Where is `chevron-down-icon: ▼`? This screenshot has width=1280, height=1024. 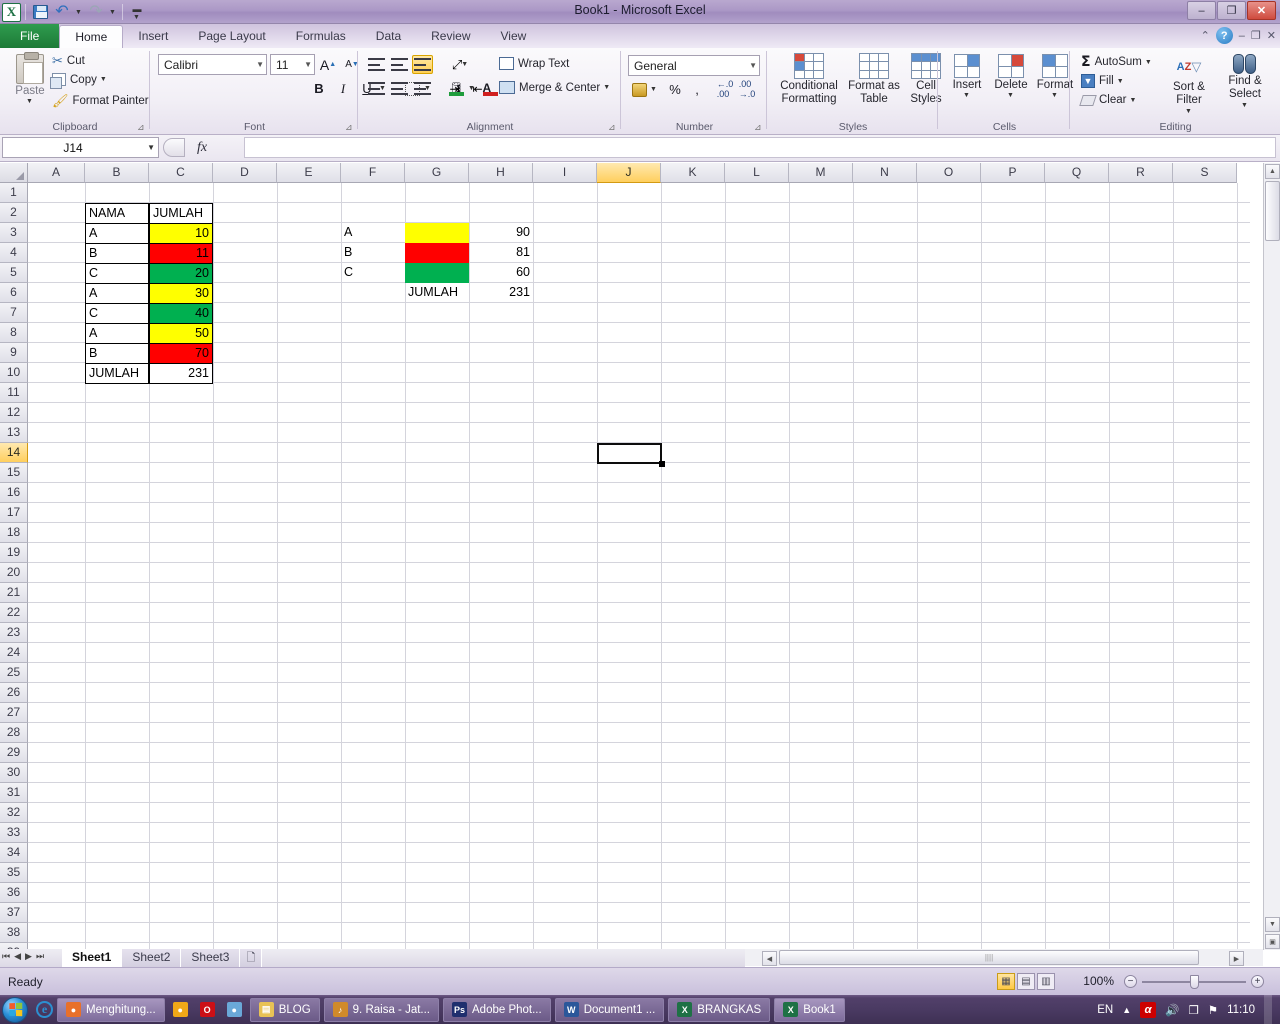
chevron-down-icon: ▼ is located at coordinates (151, 147).